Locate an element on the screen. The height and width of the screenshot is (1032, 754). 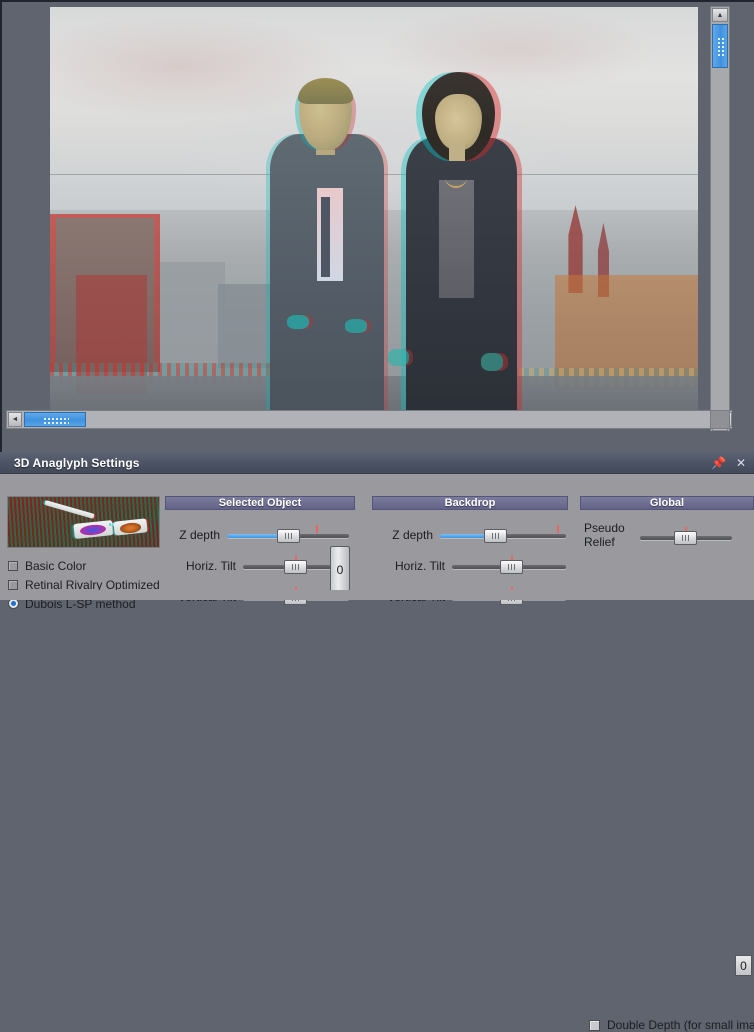
section-header-global: Global is located at coordinates (667, 503).